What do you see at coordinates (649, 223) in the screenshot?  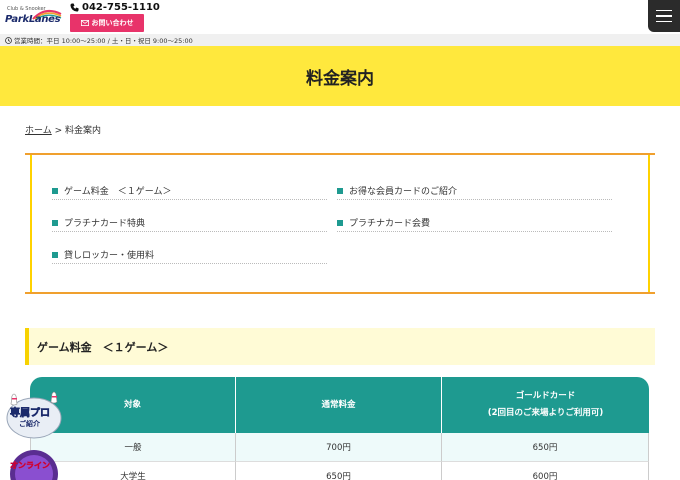 I see `toc-right-border` at bounding box center [649, 223].